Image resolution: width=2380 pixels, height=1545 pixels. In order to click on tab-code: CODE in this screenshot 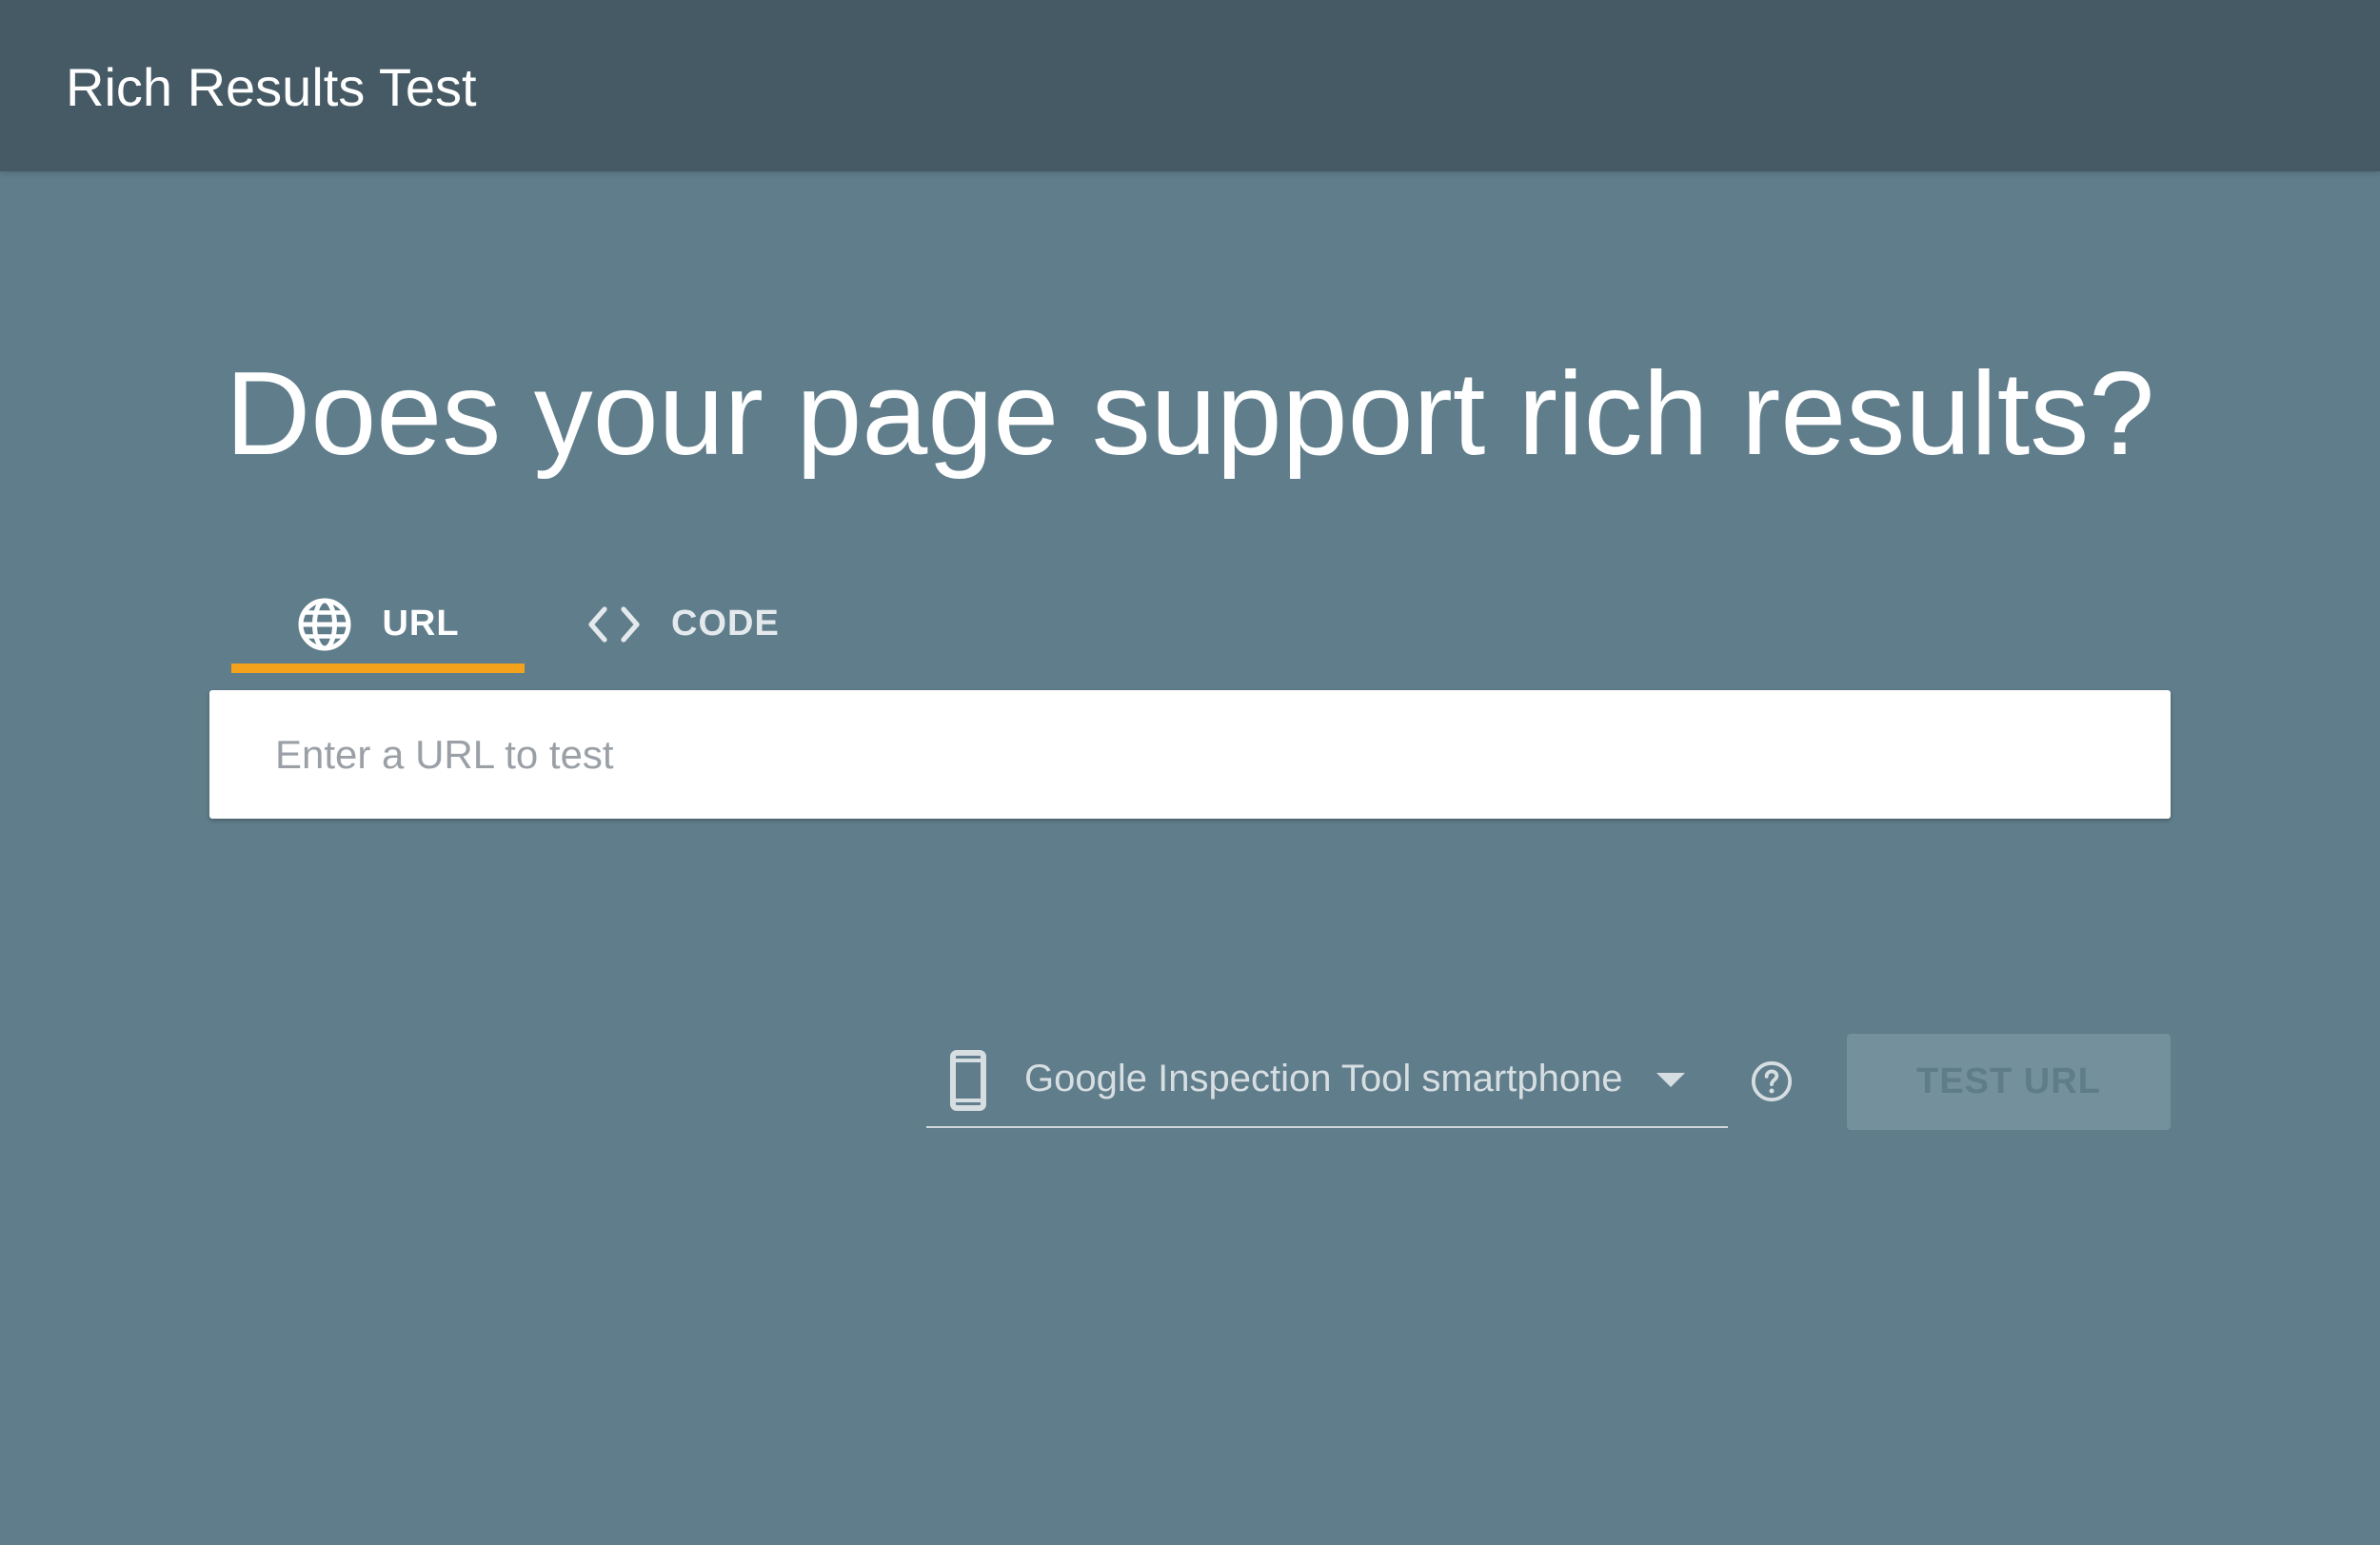, I will do `click(699, 624)`.